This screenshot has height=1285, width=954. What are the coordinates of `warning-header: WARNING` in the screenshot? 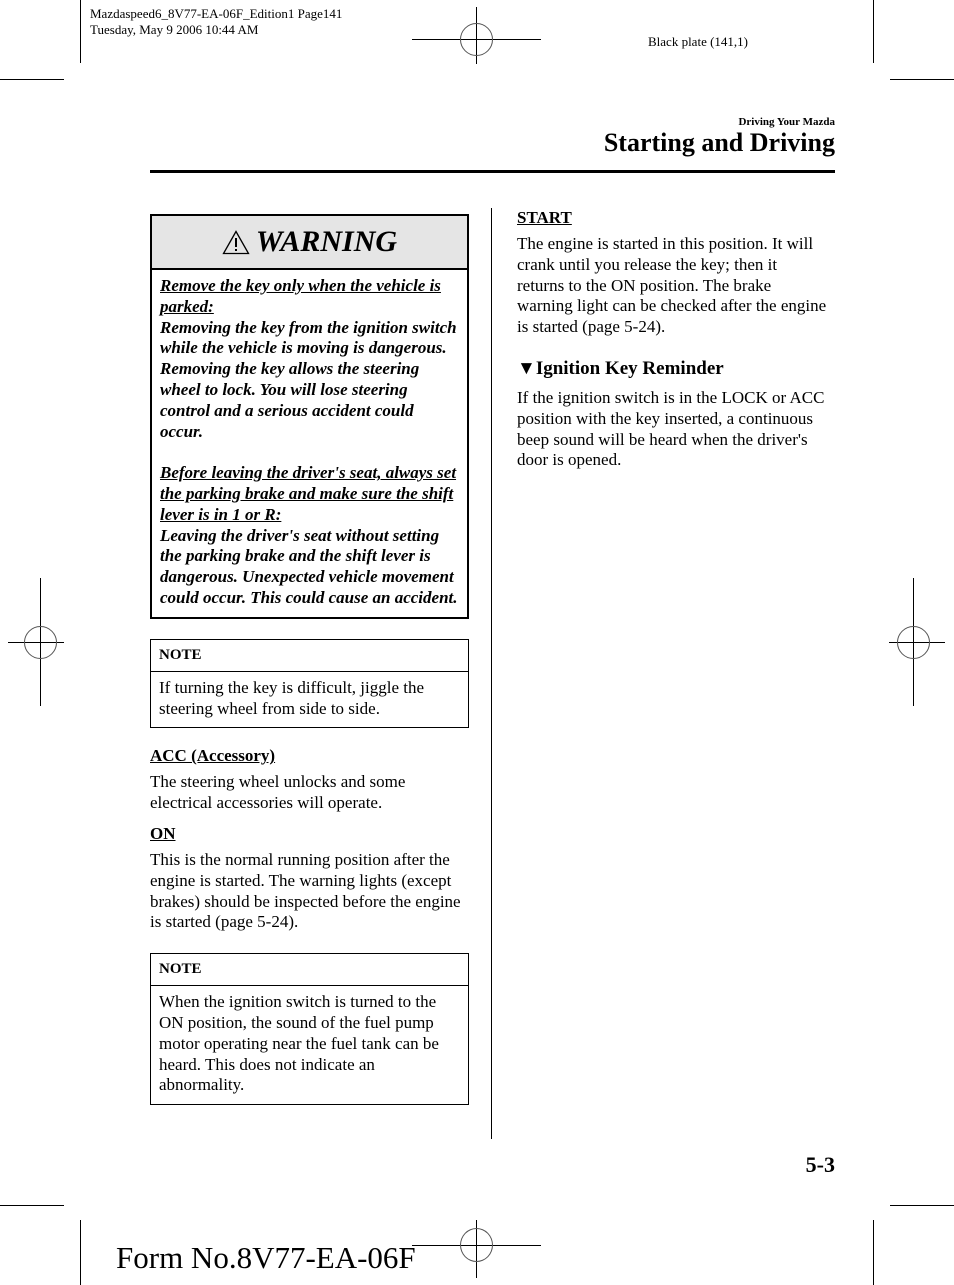 It's located at (309, 243).